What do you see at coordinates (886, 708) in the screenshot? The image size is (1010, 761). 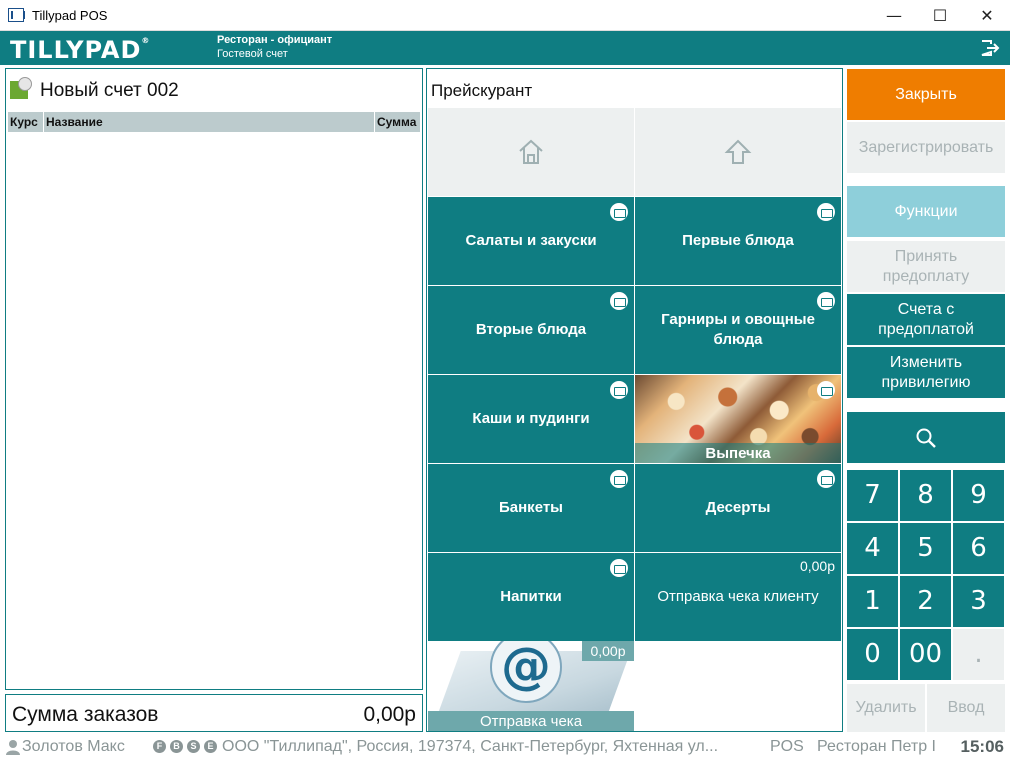 I see `delete-button: Удалить` at bounding box center [886, 708].